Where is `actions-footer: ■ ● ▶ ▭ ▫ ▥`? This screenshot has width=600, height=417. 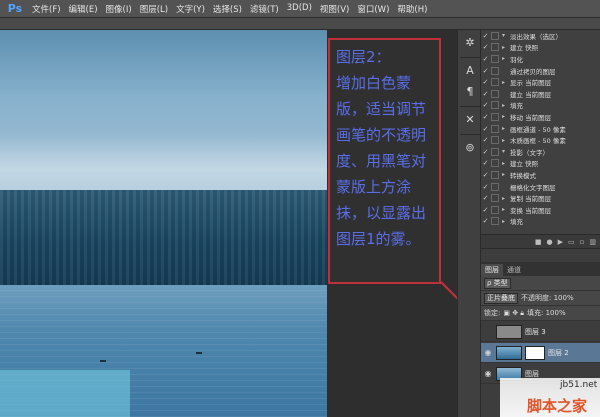 actions-footer: ■ ● ▶ ▭ ▫ ▥ is located at coordinates (540, 242).